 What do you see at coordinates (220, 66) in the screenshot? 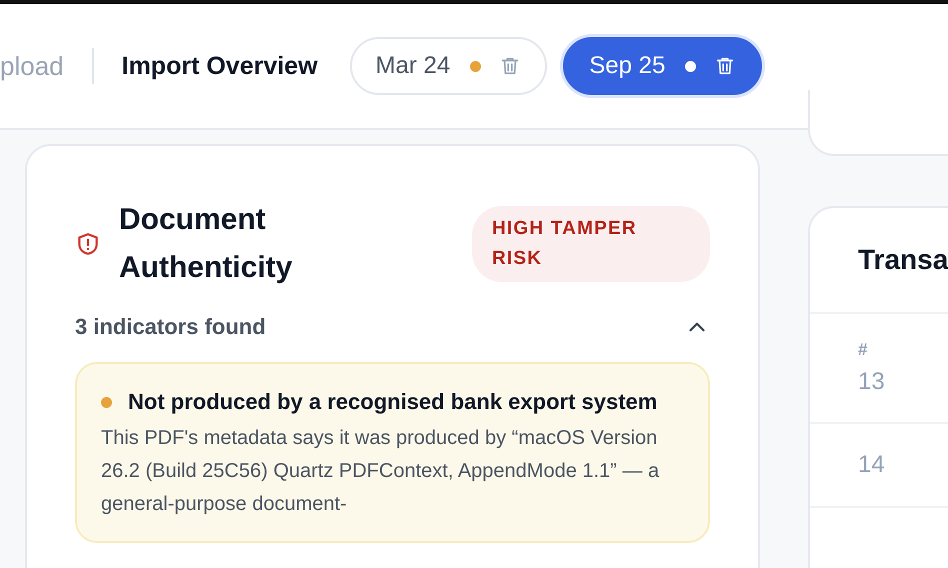
I see `breadcrumb-link: Import Overview` at bounding box center [220, 66].